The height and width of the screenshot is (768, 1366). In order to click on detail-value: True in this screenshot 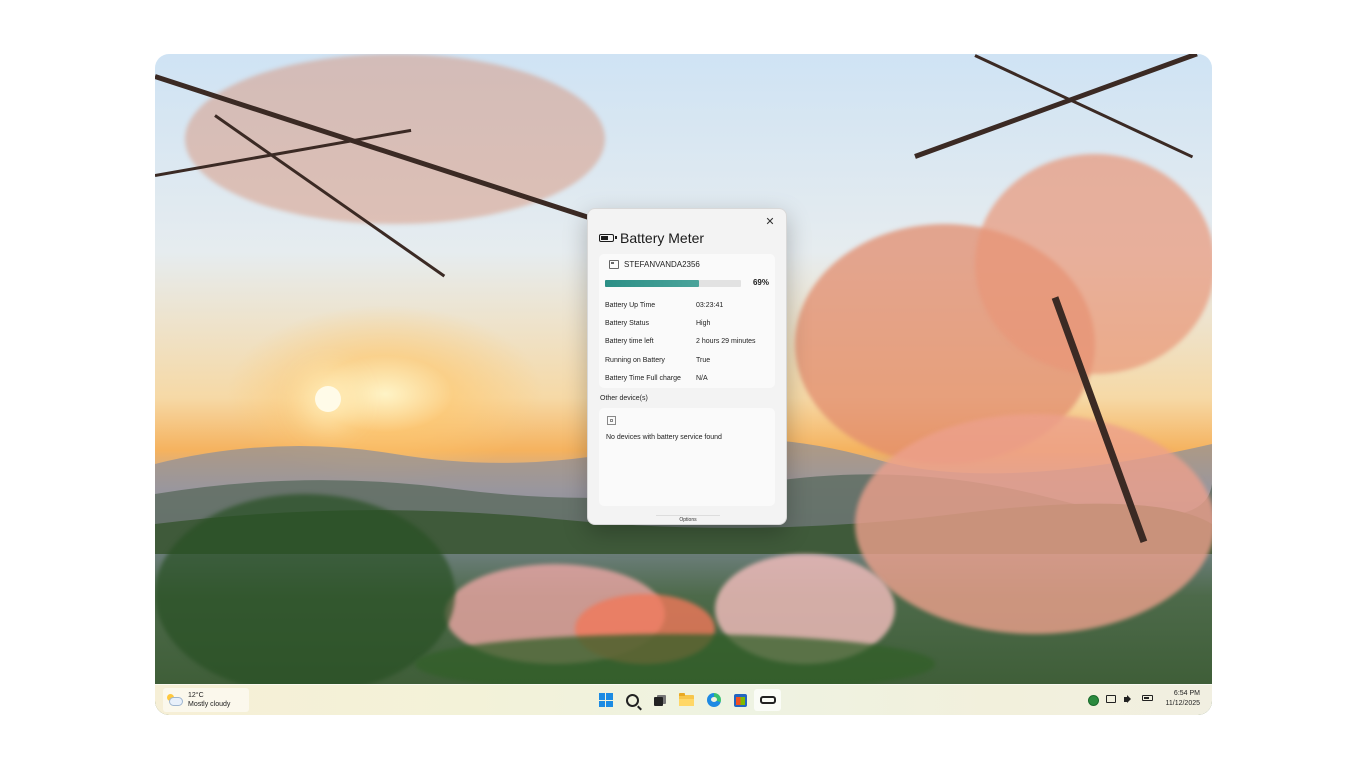, I will do `click(703, 360)`.